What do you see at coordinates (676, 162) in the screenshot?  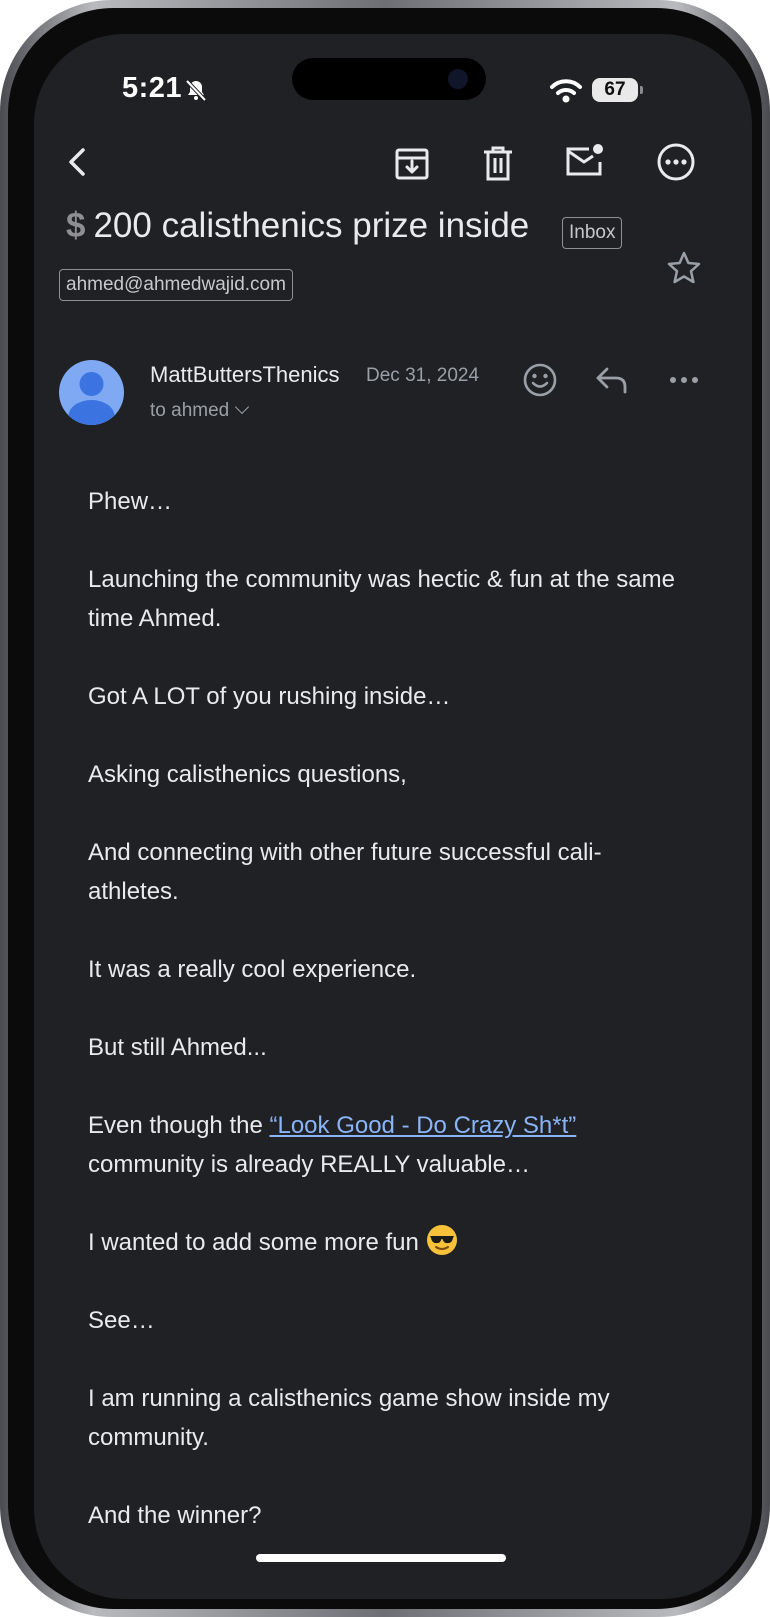 I see `more-options-icon` at bounding box center [676, 162].